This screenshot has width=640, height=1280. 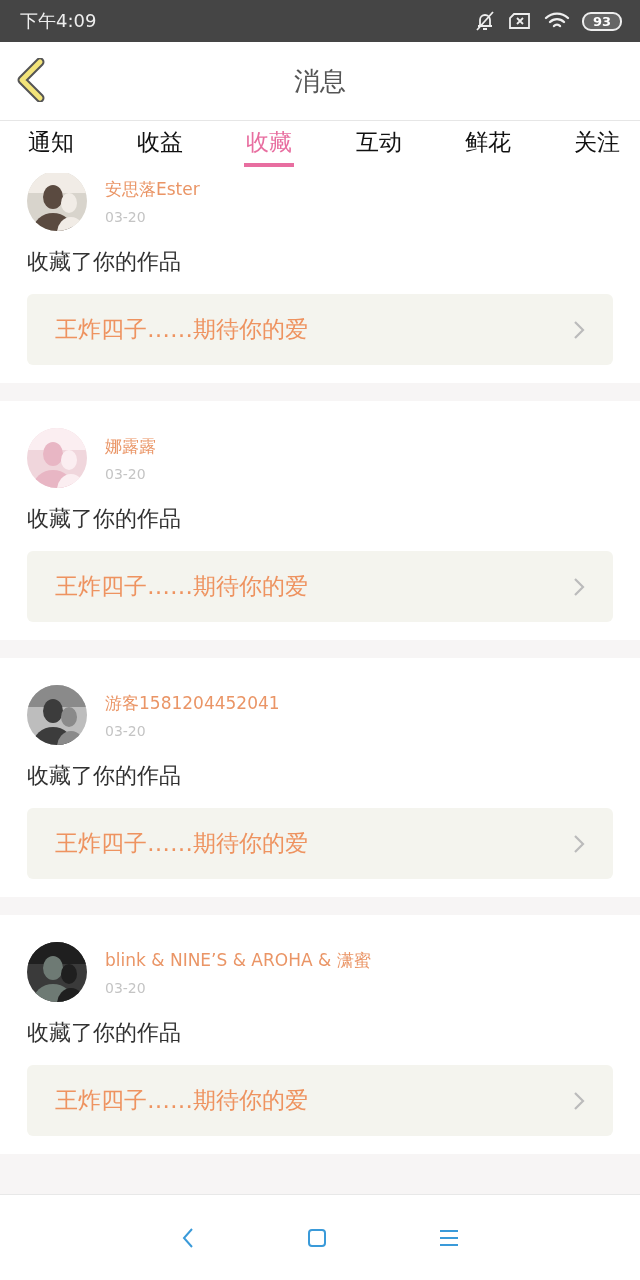 I want to click on tab: 互动, so click(x=378, y=144).